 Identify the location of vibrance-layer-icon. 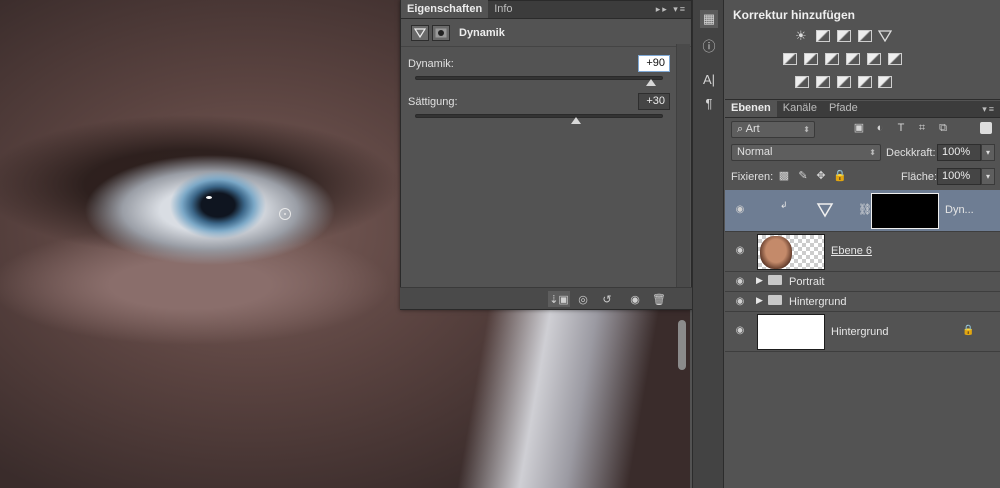
(825, 210).